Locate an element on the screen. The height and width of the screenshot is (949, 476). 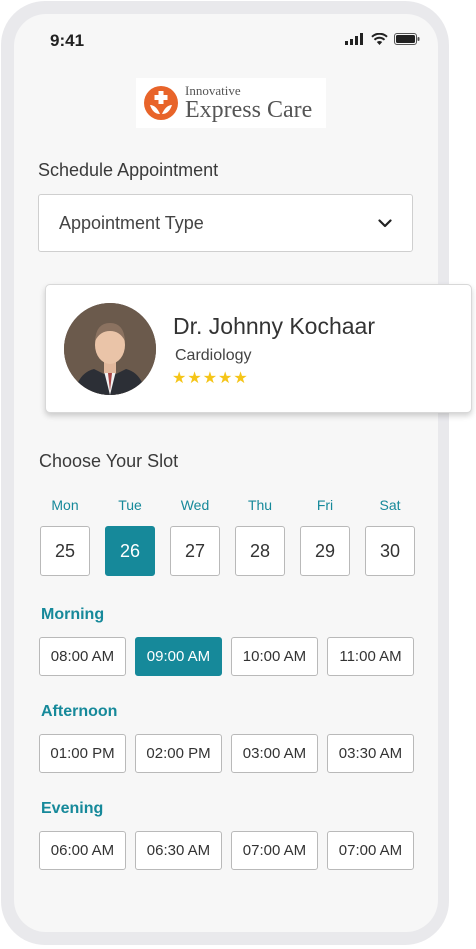
time-slot-button: 03:00 AM is located at coordinates (274, 753).